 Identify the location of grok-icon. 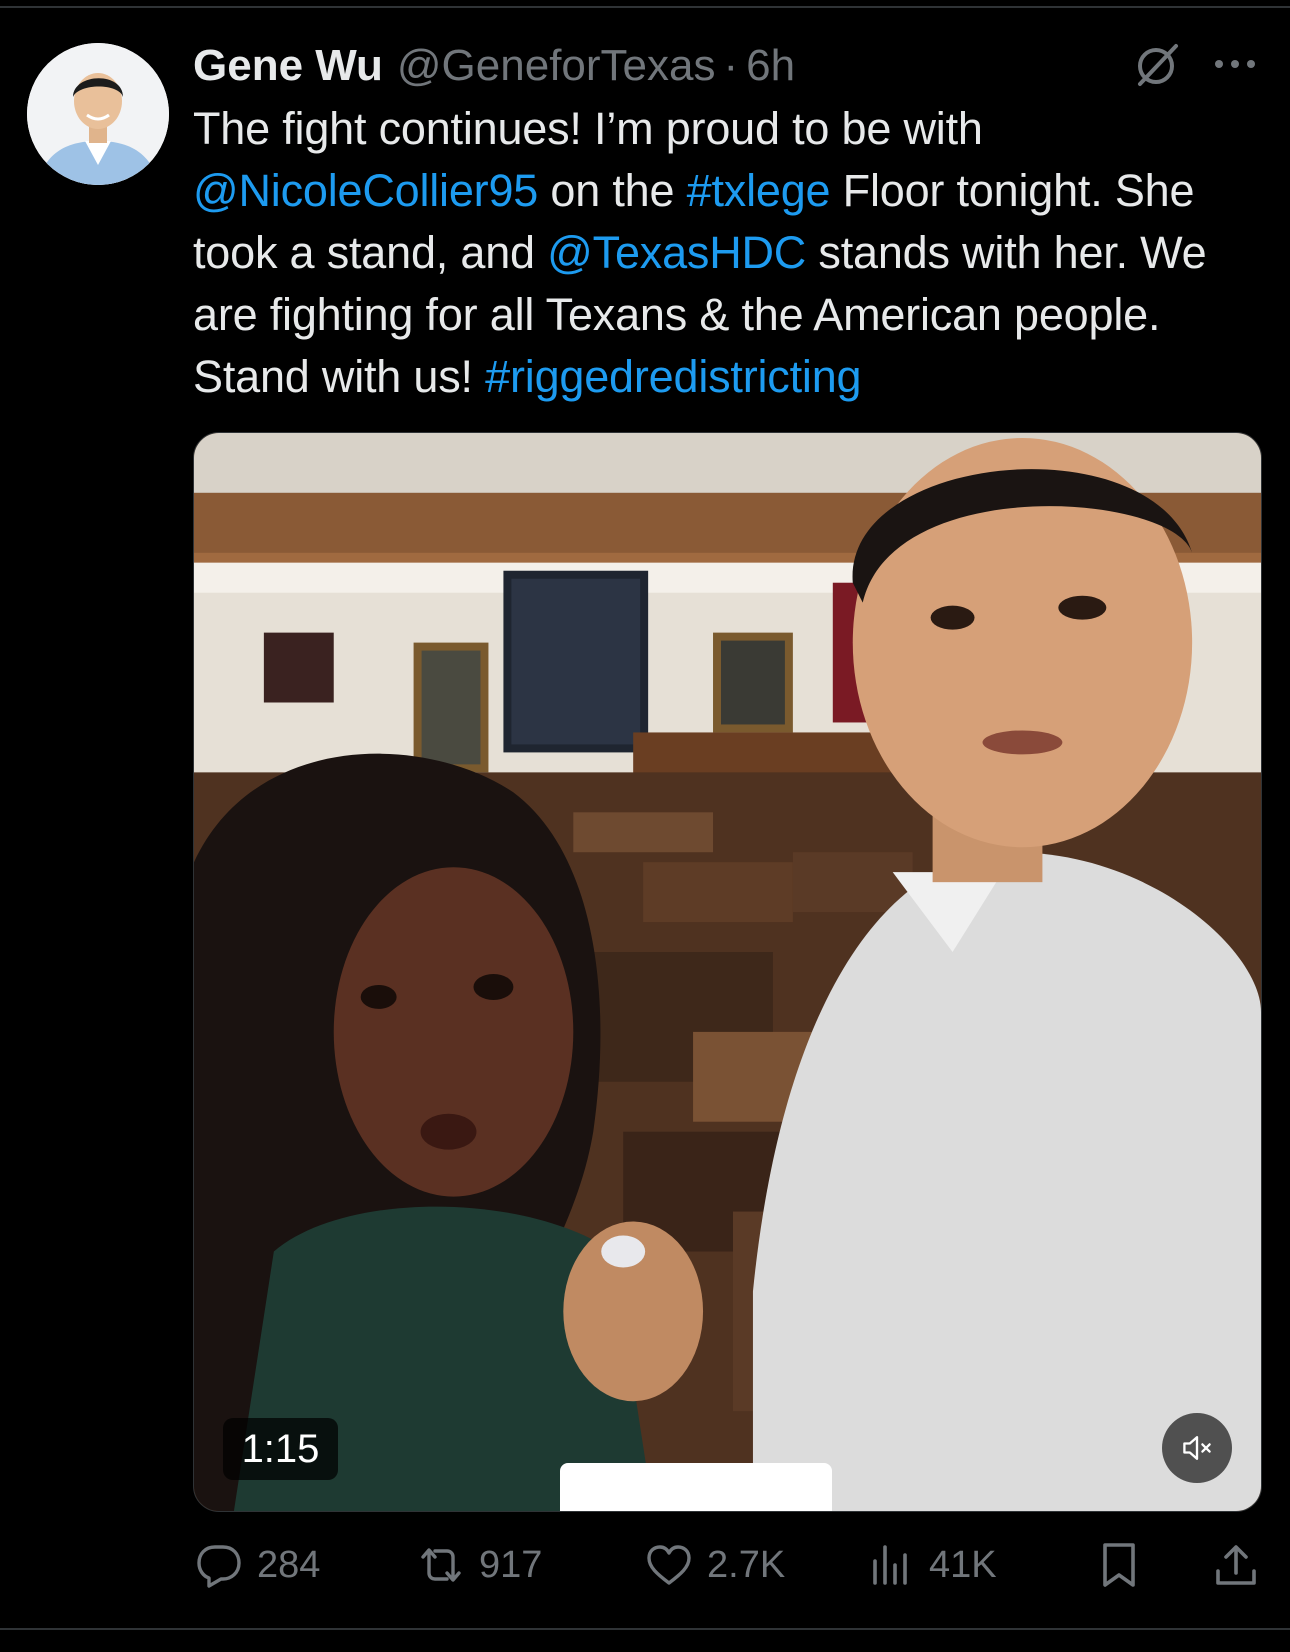
(1157, 65).